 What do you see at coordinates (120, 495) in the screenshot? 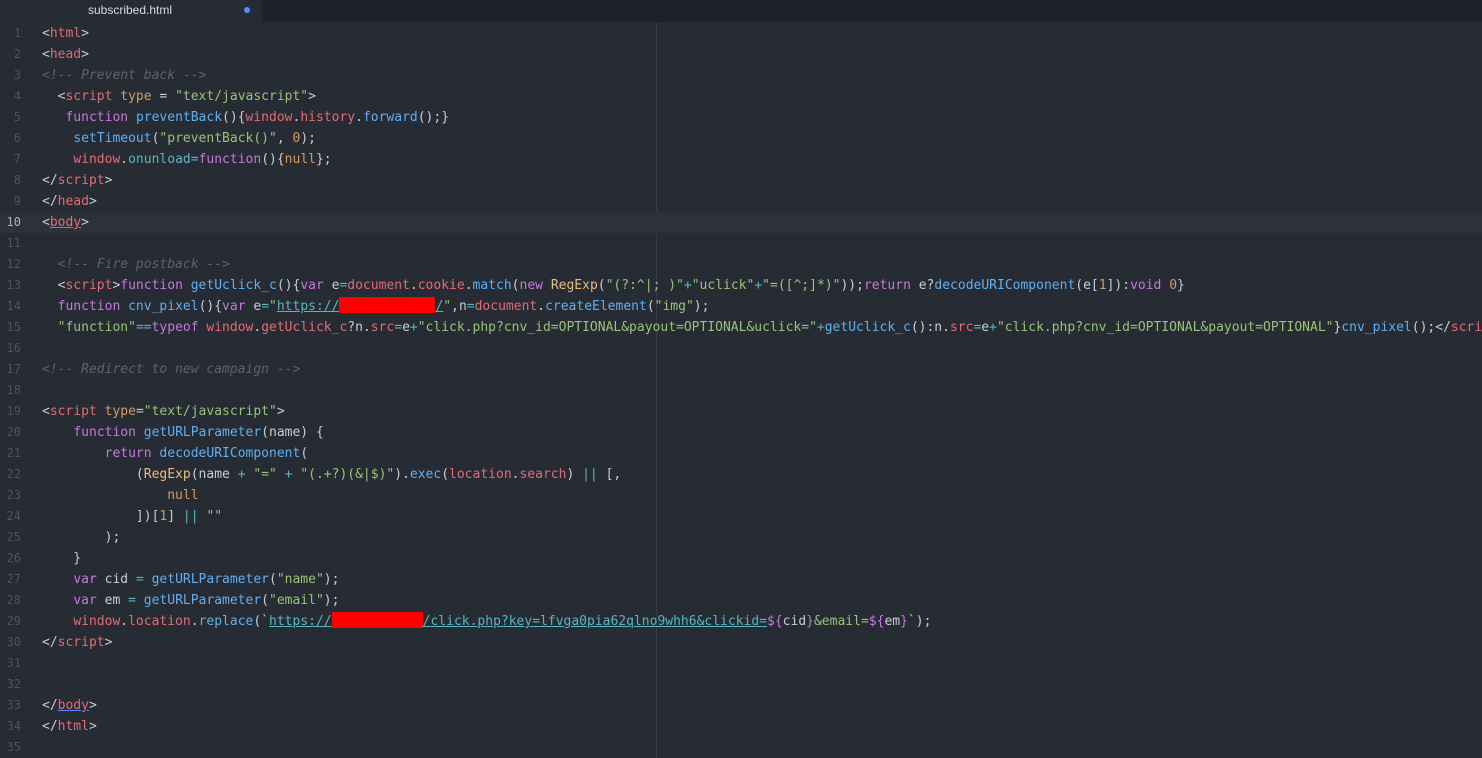
I see `line-code: null` at bounding box center [120, 495].